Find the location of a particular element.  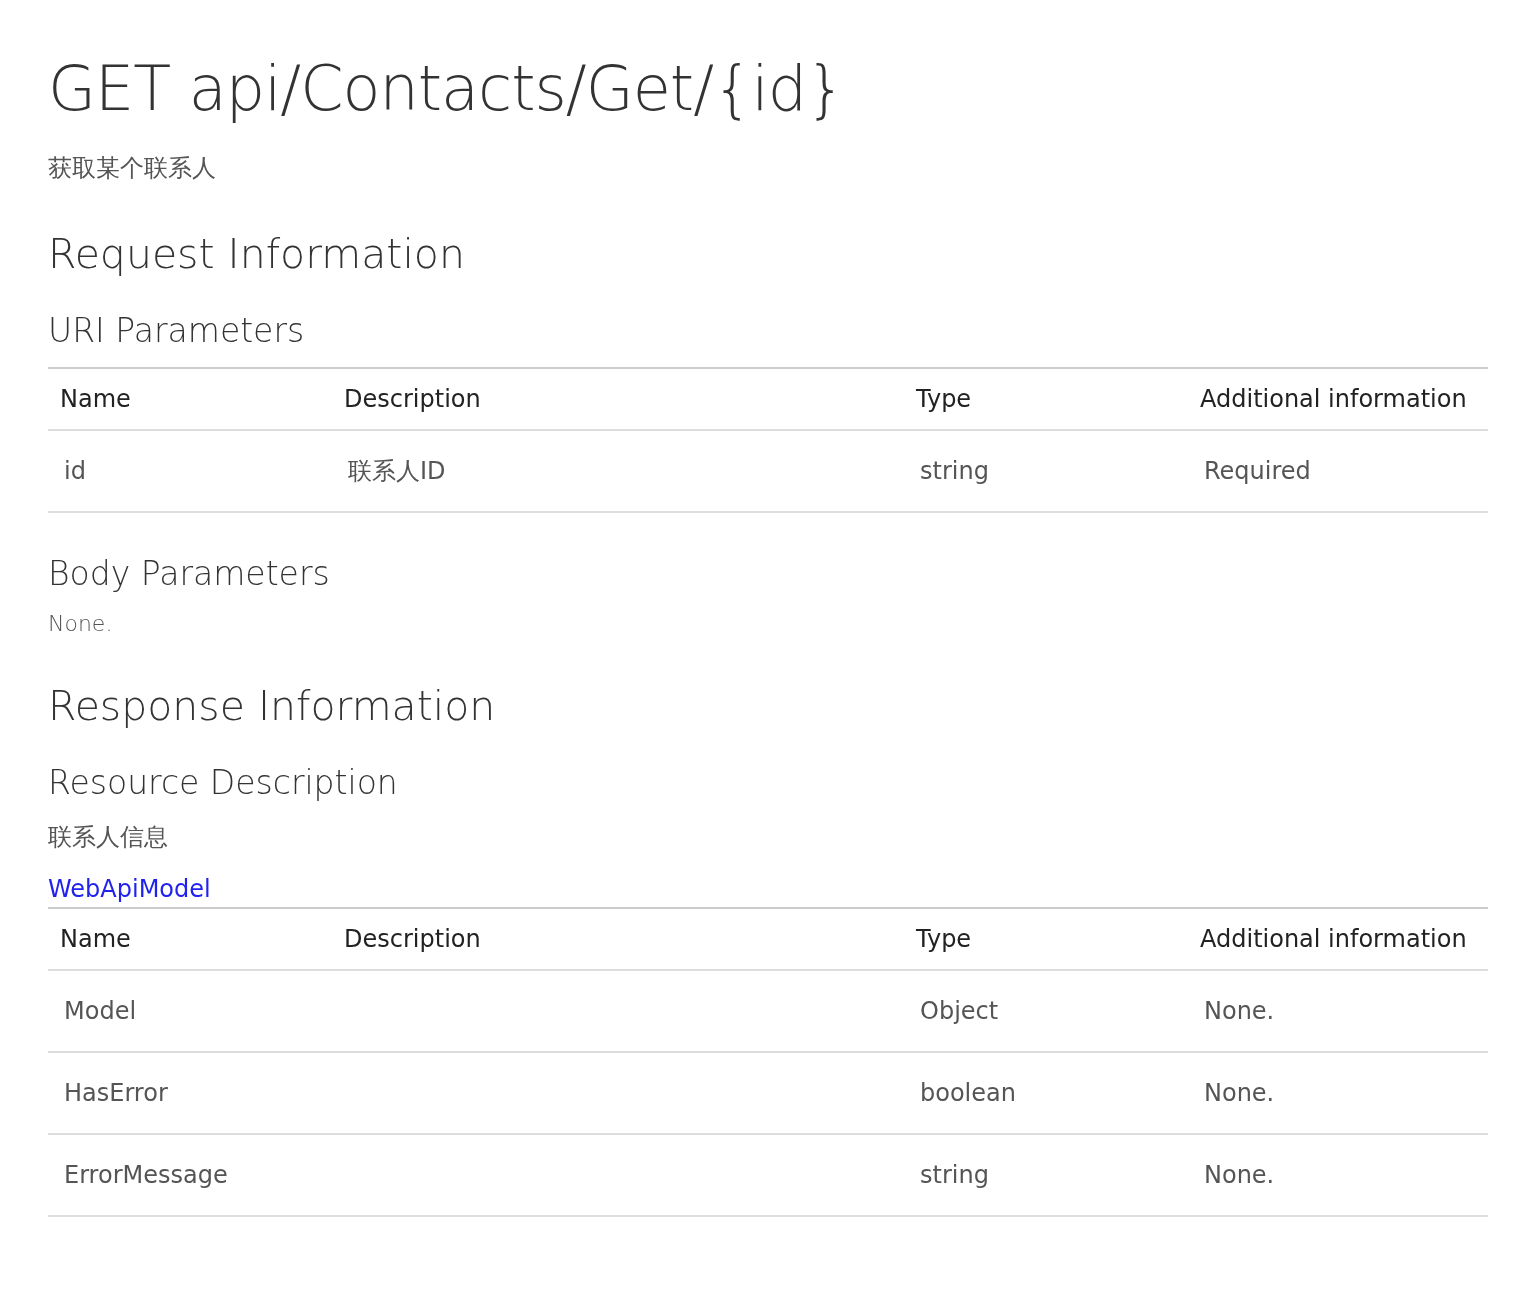

table-cell: HasError is located at coordinates (116, 1092).